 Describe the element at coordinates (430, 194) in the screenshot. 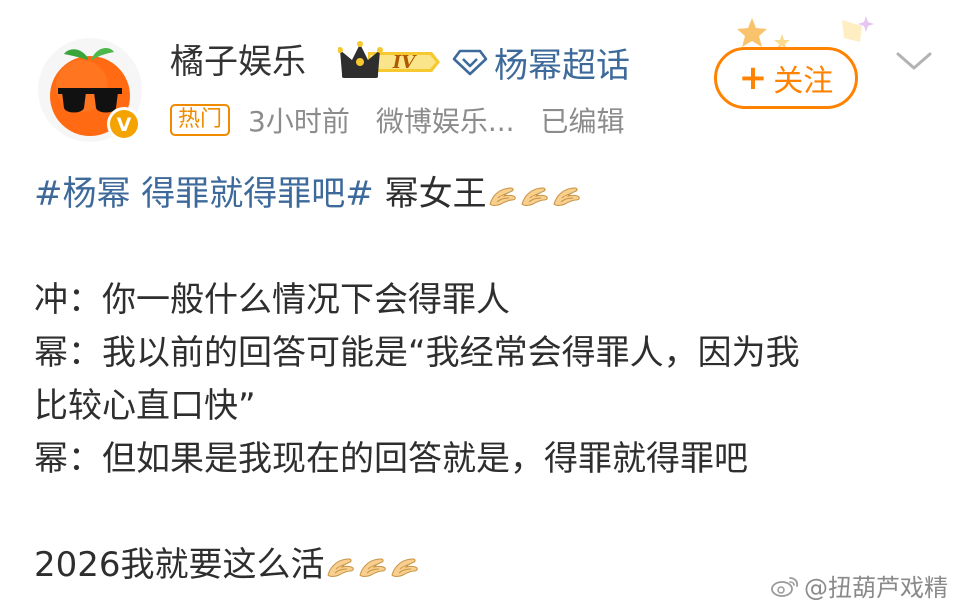

I see `post-line-1-text: 幂女王` at that location.